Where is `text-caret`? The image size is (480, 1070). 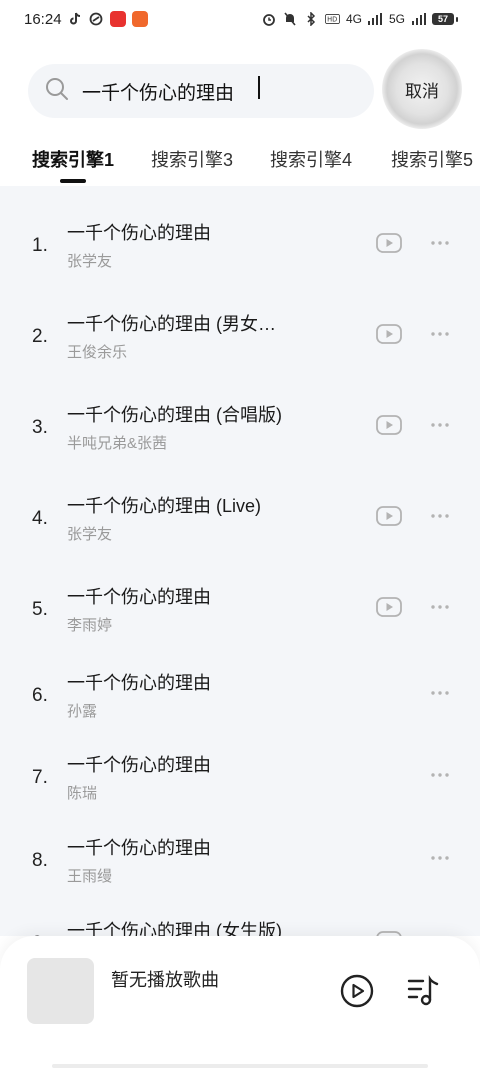 text-caret is located at coordinates (259, 87).